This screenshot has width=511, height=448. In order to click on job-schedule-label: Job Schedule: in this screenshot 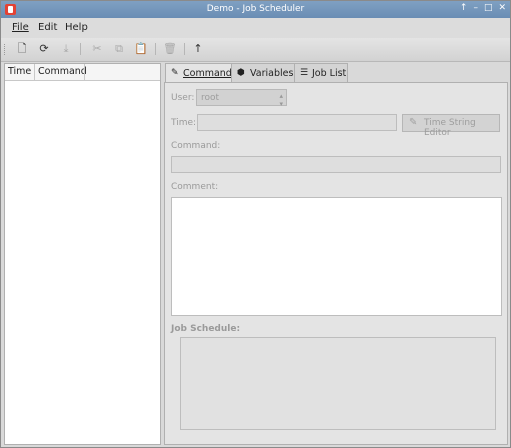, I will do `click(206, 329)`.